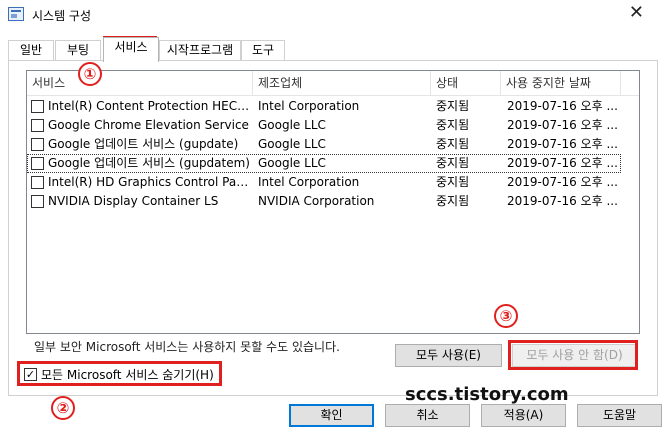 This screenshot has width=666, height=435. Describe the element at coordinates (448, 355) in the screenshot. I see `enable-all-button: 모두 사용(E)` at that location.